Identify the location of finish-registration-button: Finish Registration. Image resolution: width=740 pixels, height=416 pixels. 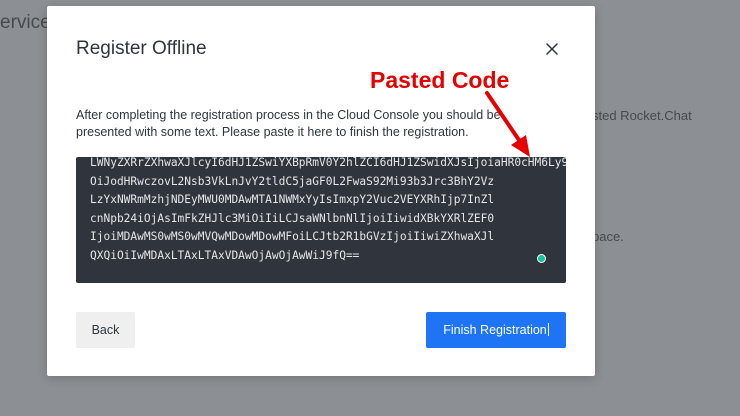
(496, 330).